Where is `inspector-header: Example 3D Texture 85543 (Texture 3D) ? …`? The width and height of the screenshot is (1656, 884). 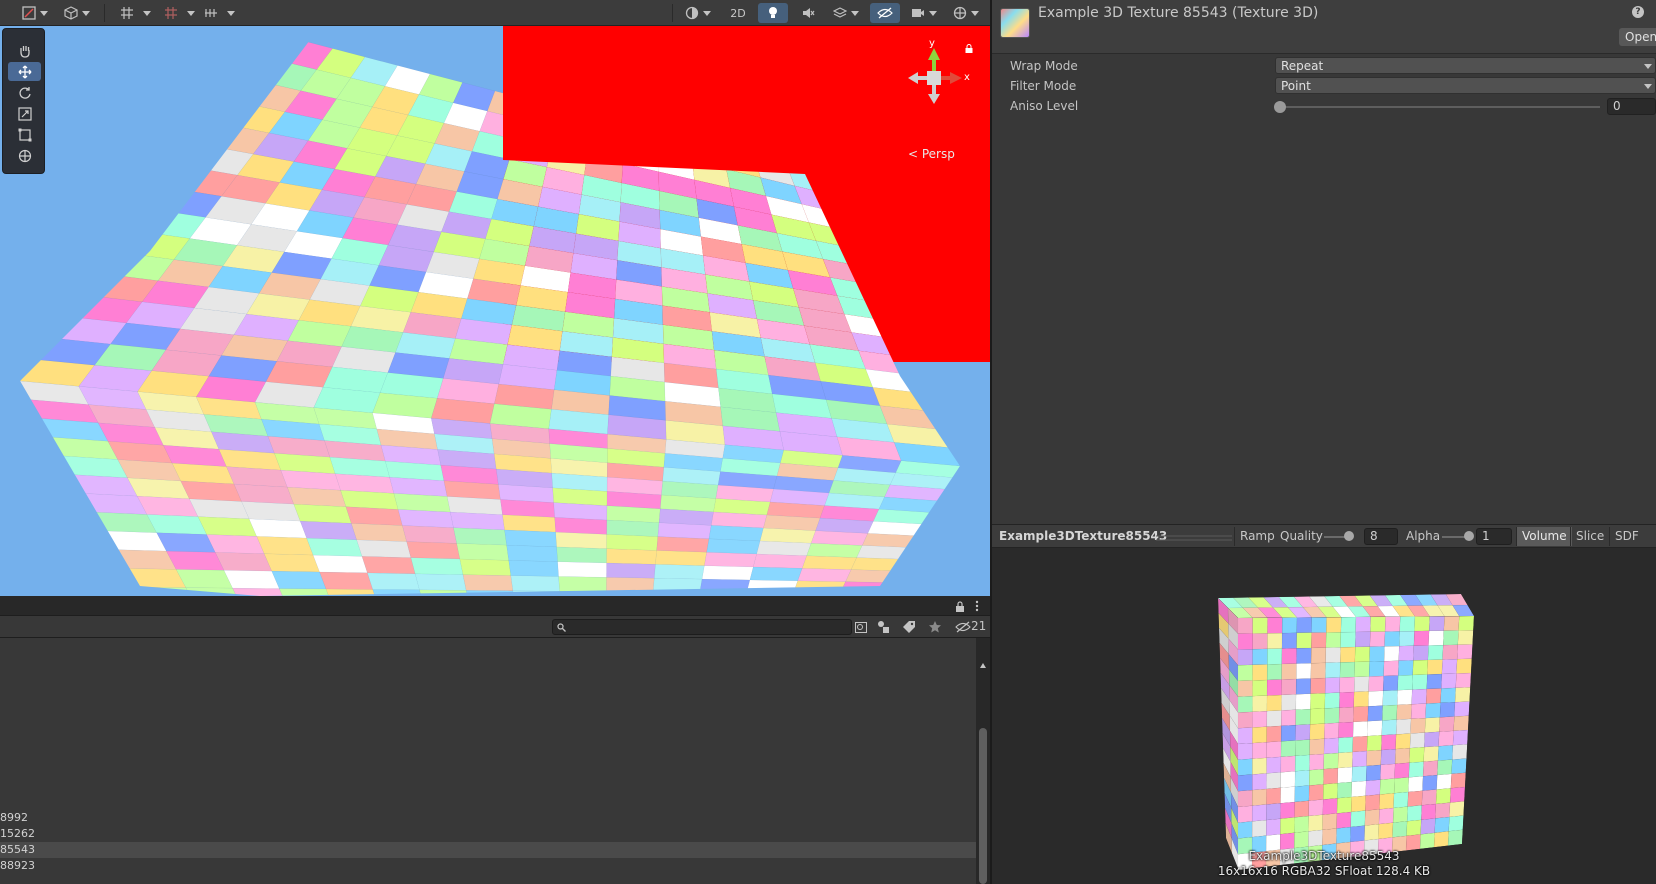 inspector-header: Example 3D Texture 85543 (Texture 3D) ? … is located at coordinates (1324, 27).